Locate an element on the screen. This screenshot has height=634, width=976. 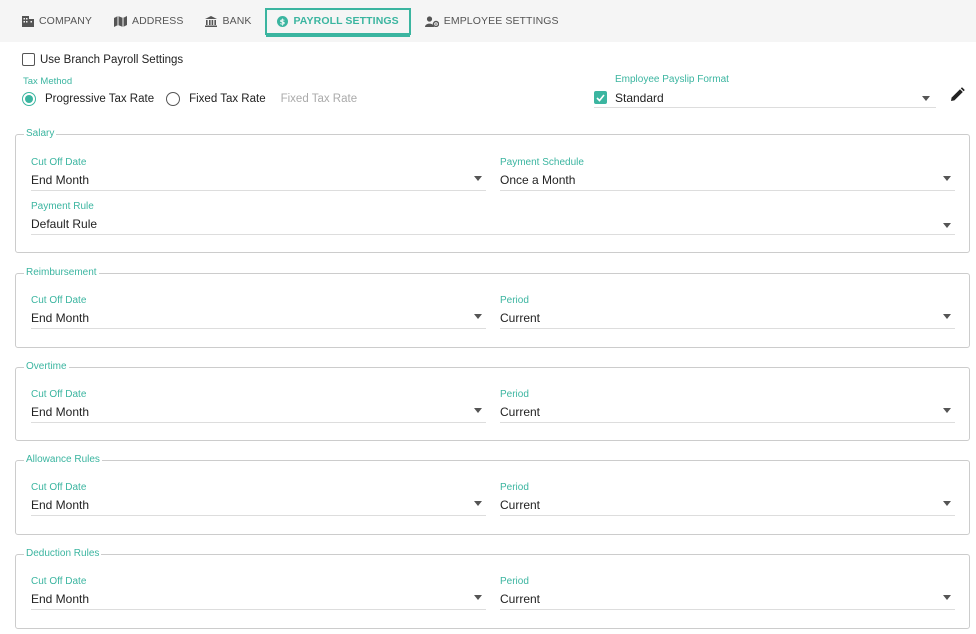
section-title: Salary is located at coordinates (40, 133).